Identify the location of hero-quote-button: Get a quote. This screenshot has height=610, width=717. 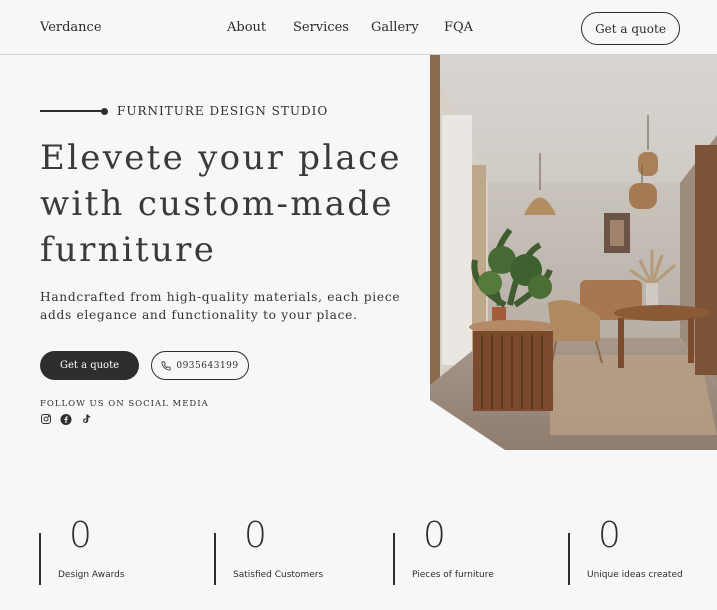
(89, 365).